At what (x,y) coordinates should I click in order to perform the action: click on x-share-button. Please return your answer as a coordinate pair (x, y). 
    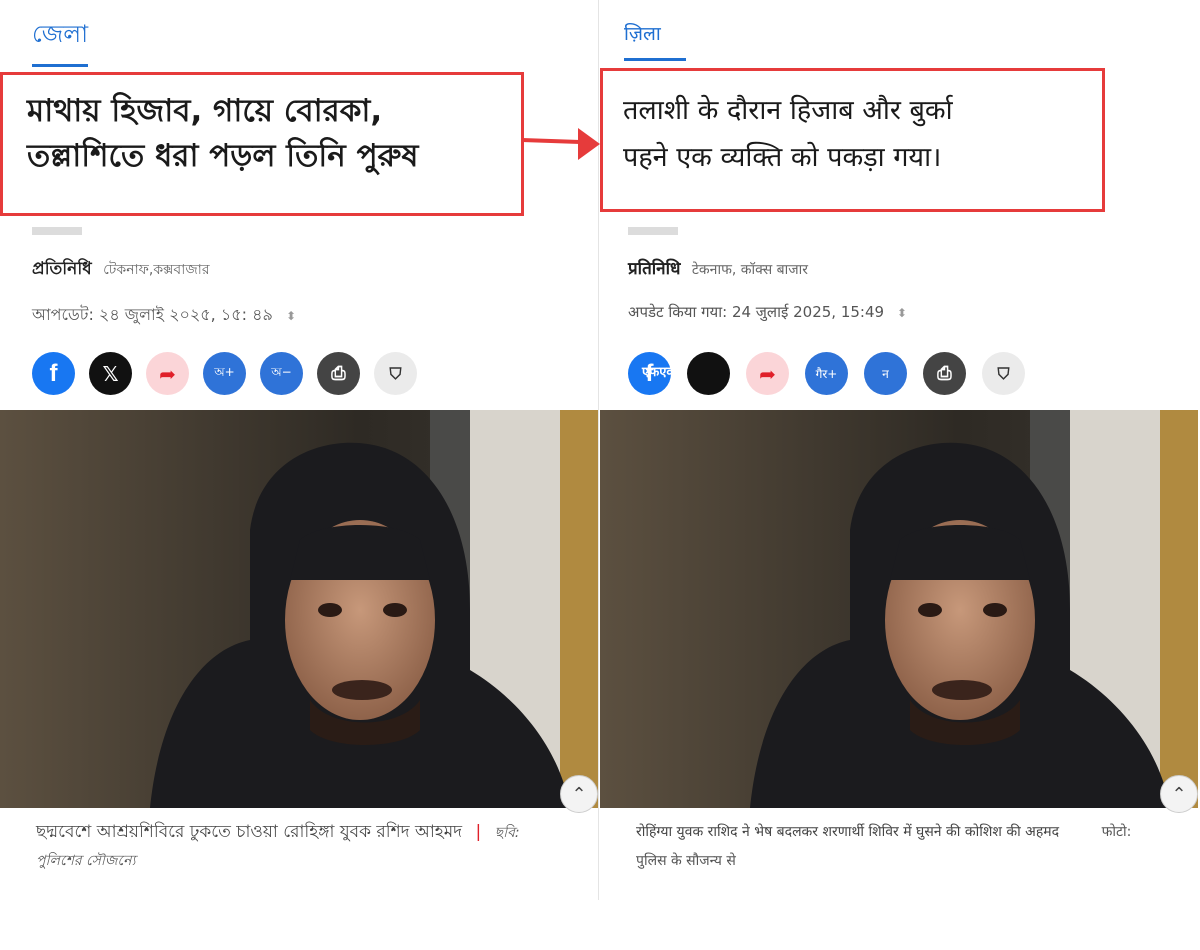
    Looking at the image, I should click on (708, 373).